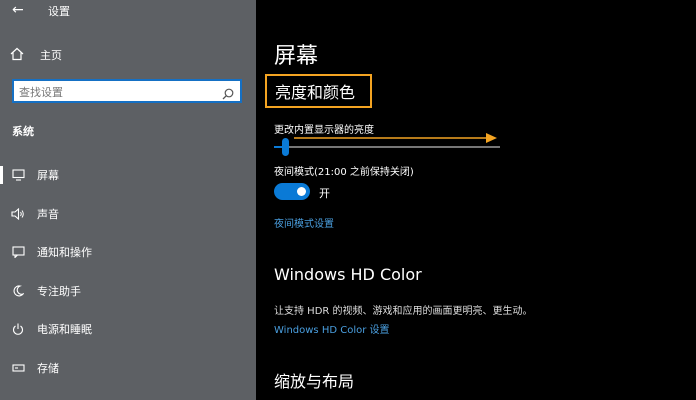 The height and width of the screenshot is (400, 696). Describe the element at coordinates (64, 329) in the screenshot. I see `sidebar-item-label: 电源和睡眠` at that location.